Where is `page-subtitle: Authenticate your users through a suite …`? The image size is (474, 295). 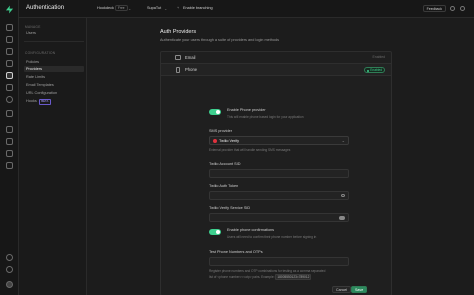
page-subtitle: Authenticate your users through a suite … is located at coordinates (220, 40).